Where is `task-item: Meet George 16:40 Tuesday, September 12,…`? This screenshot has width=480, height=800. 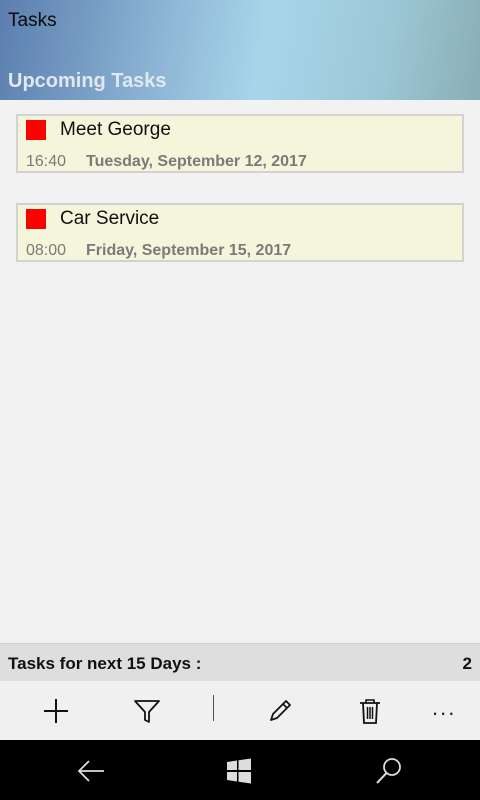 task-item: Meet George 16:40 Tuesday, September 12,… is located at coordinates (240, 143).